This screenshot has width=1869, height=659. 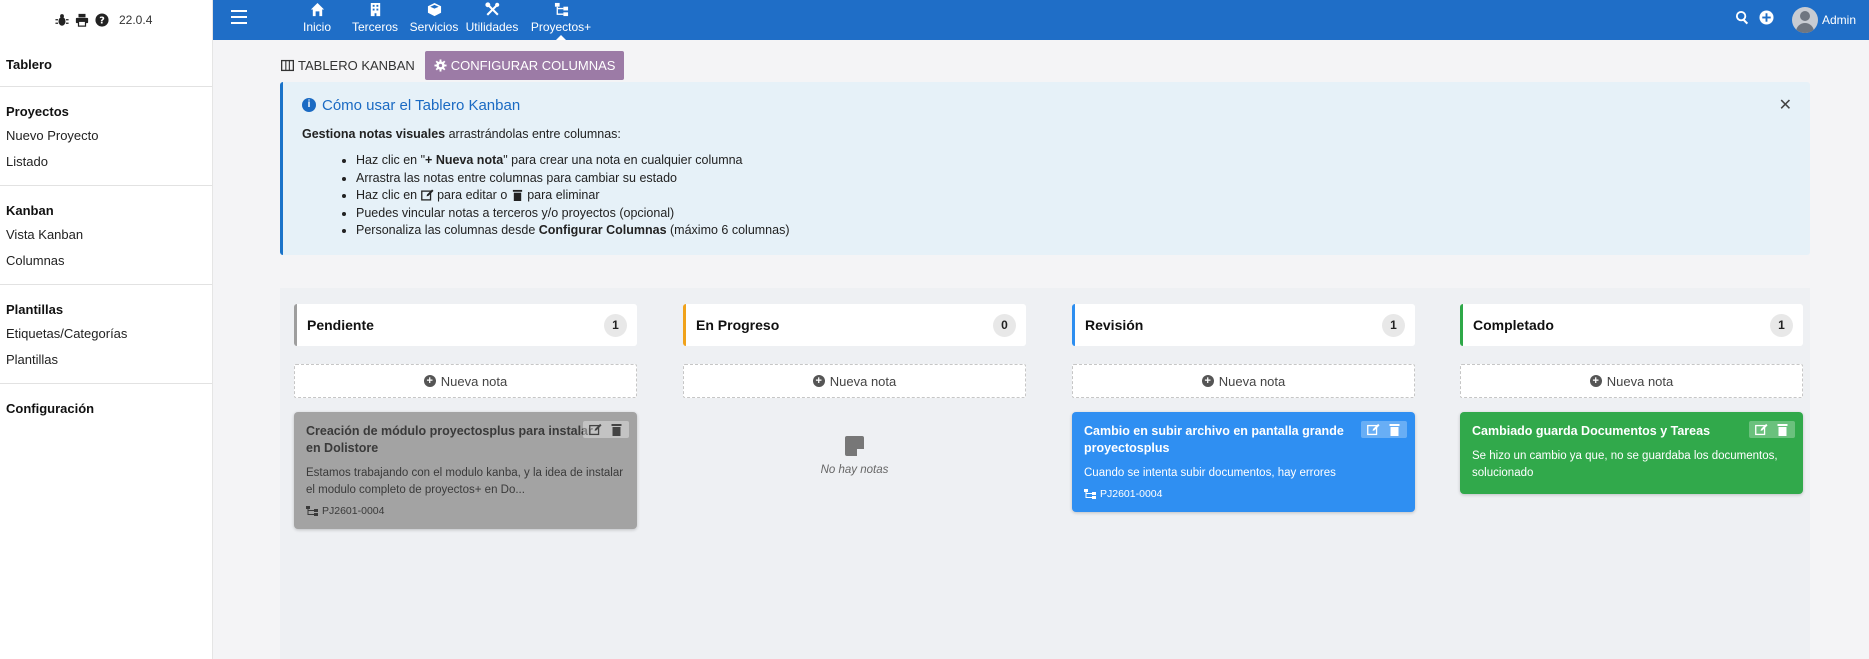 I want to click on nav-terceros-label: Terceros, so click(x=374, y=27).